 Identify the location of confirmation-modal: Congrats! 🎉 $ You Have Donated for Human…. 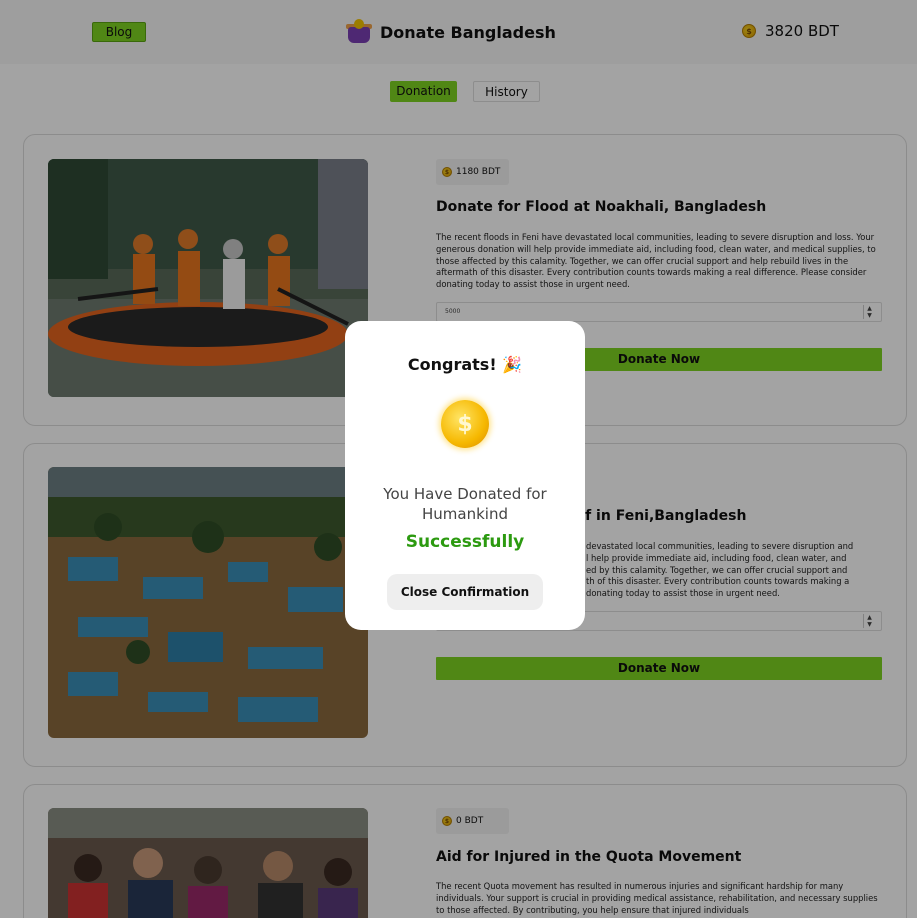
(465, 475).